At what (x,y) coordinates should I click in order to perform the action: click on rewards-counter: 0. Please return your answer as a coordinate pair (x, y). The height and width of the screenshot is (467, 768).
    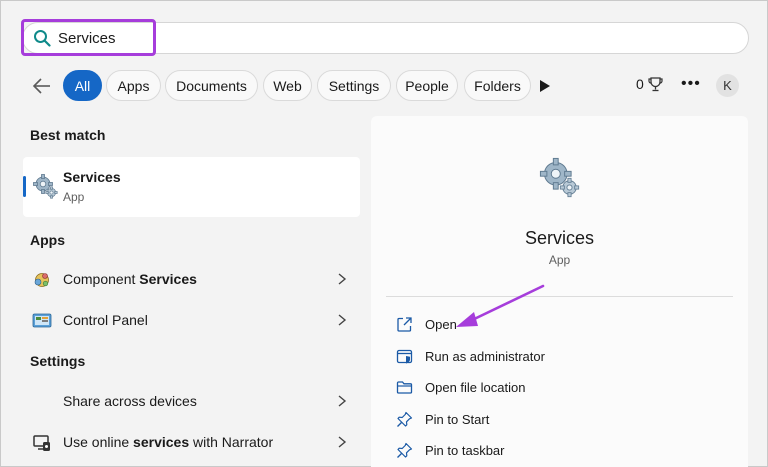
    Looking at the image, I should click on (649, 84).